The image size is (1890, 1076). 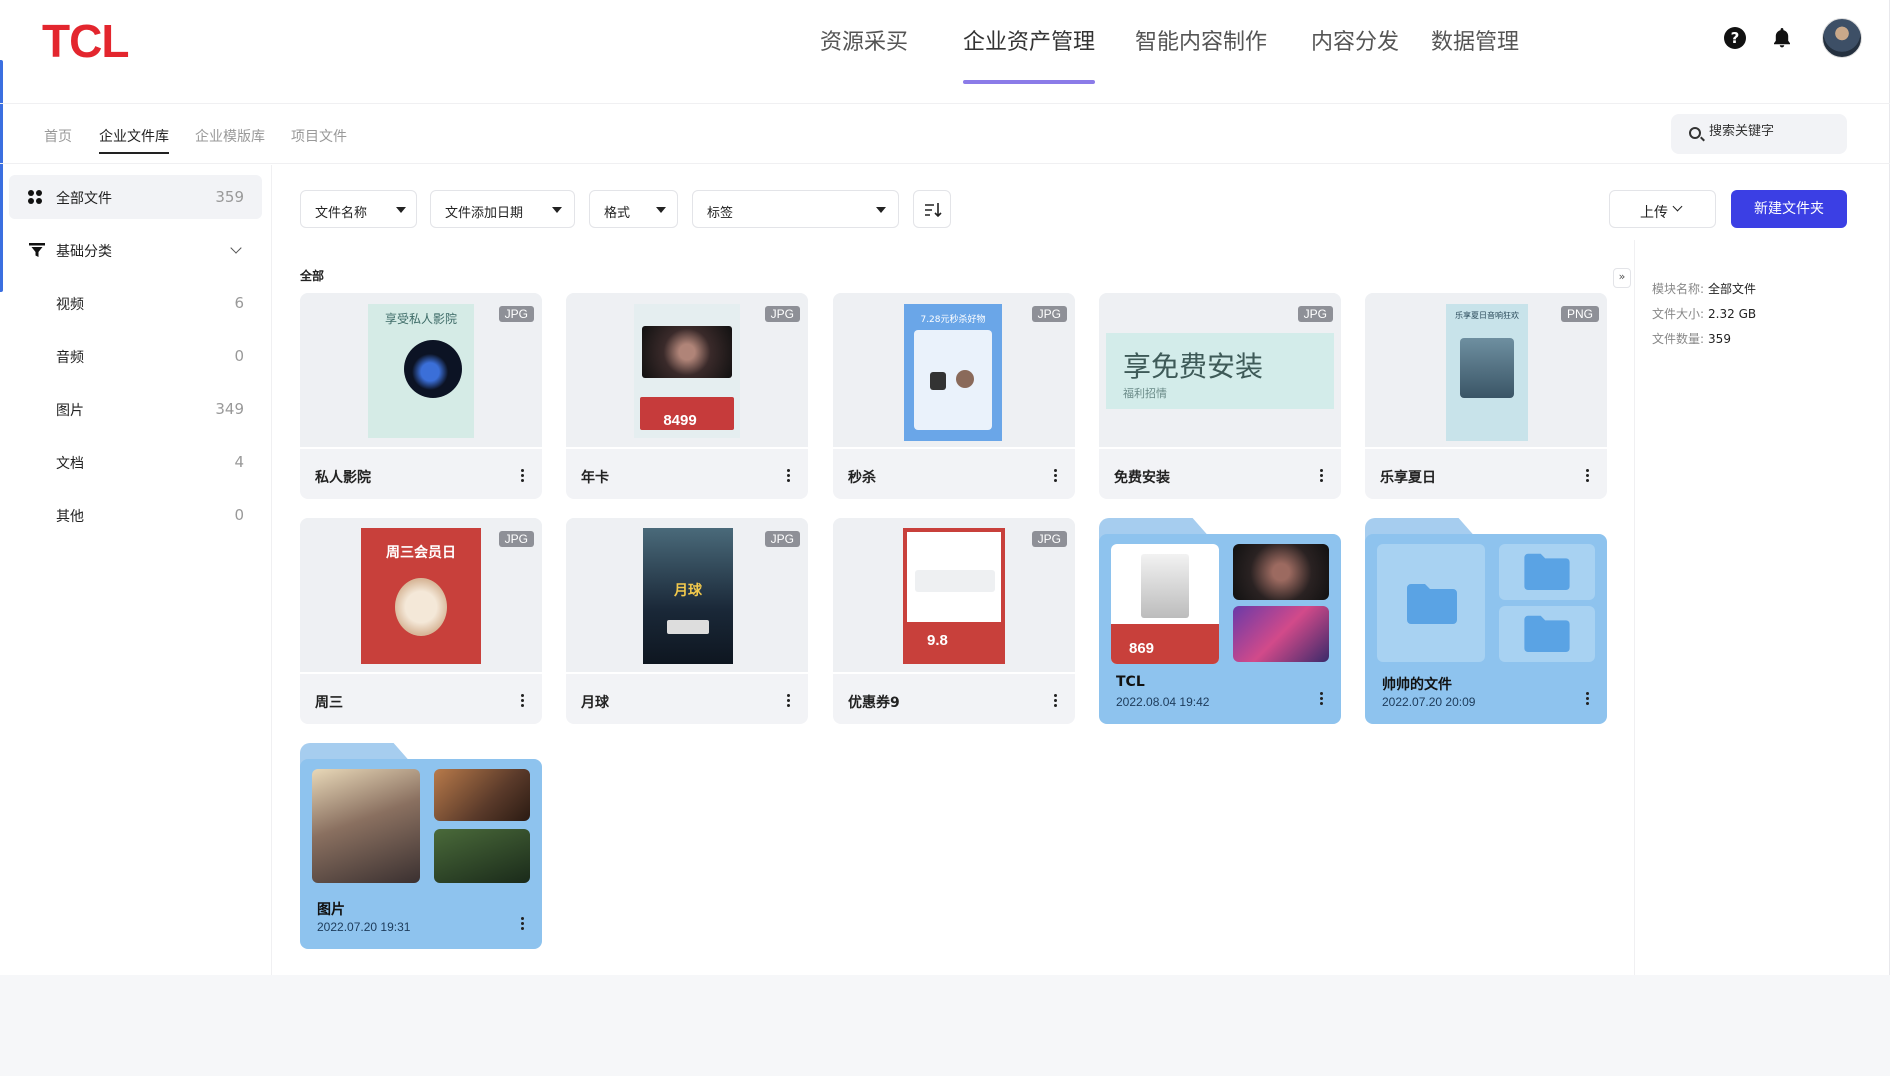 I want to click on chevron-down-icon, so click(x=236, y=248).